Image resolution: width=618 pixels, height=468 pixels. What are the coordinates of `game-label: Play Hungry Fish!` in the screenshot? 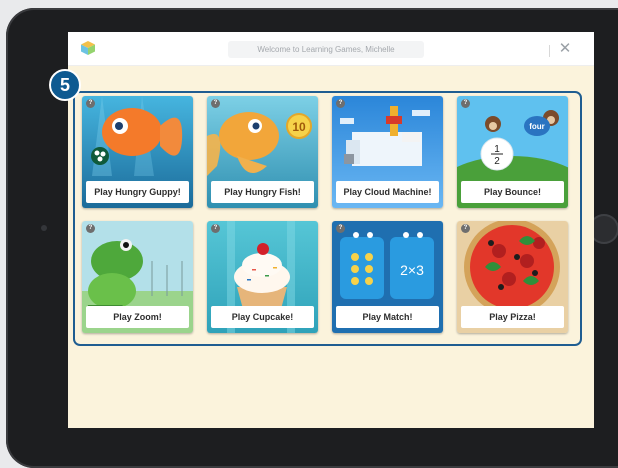 It's located at (262, 192).